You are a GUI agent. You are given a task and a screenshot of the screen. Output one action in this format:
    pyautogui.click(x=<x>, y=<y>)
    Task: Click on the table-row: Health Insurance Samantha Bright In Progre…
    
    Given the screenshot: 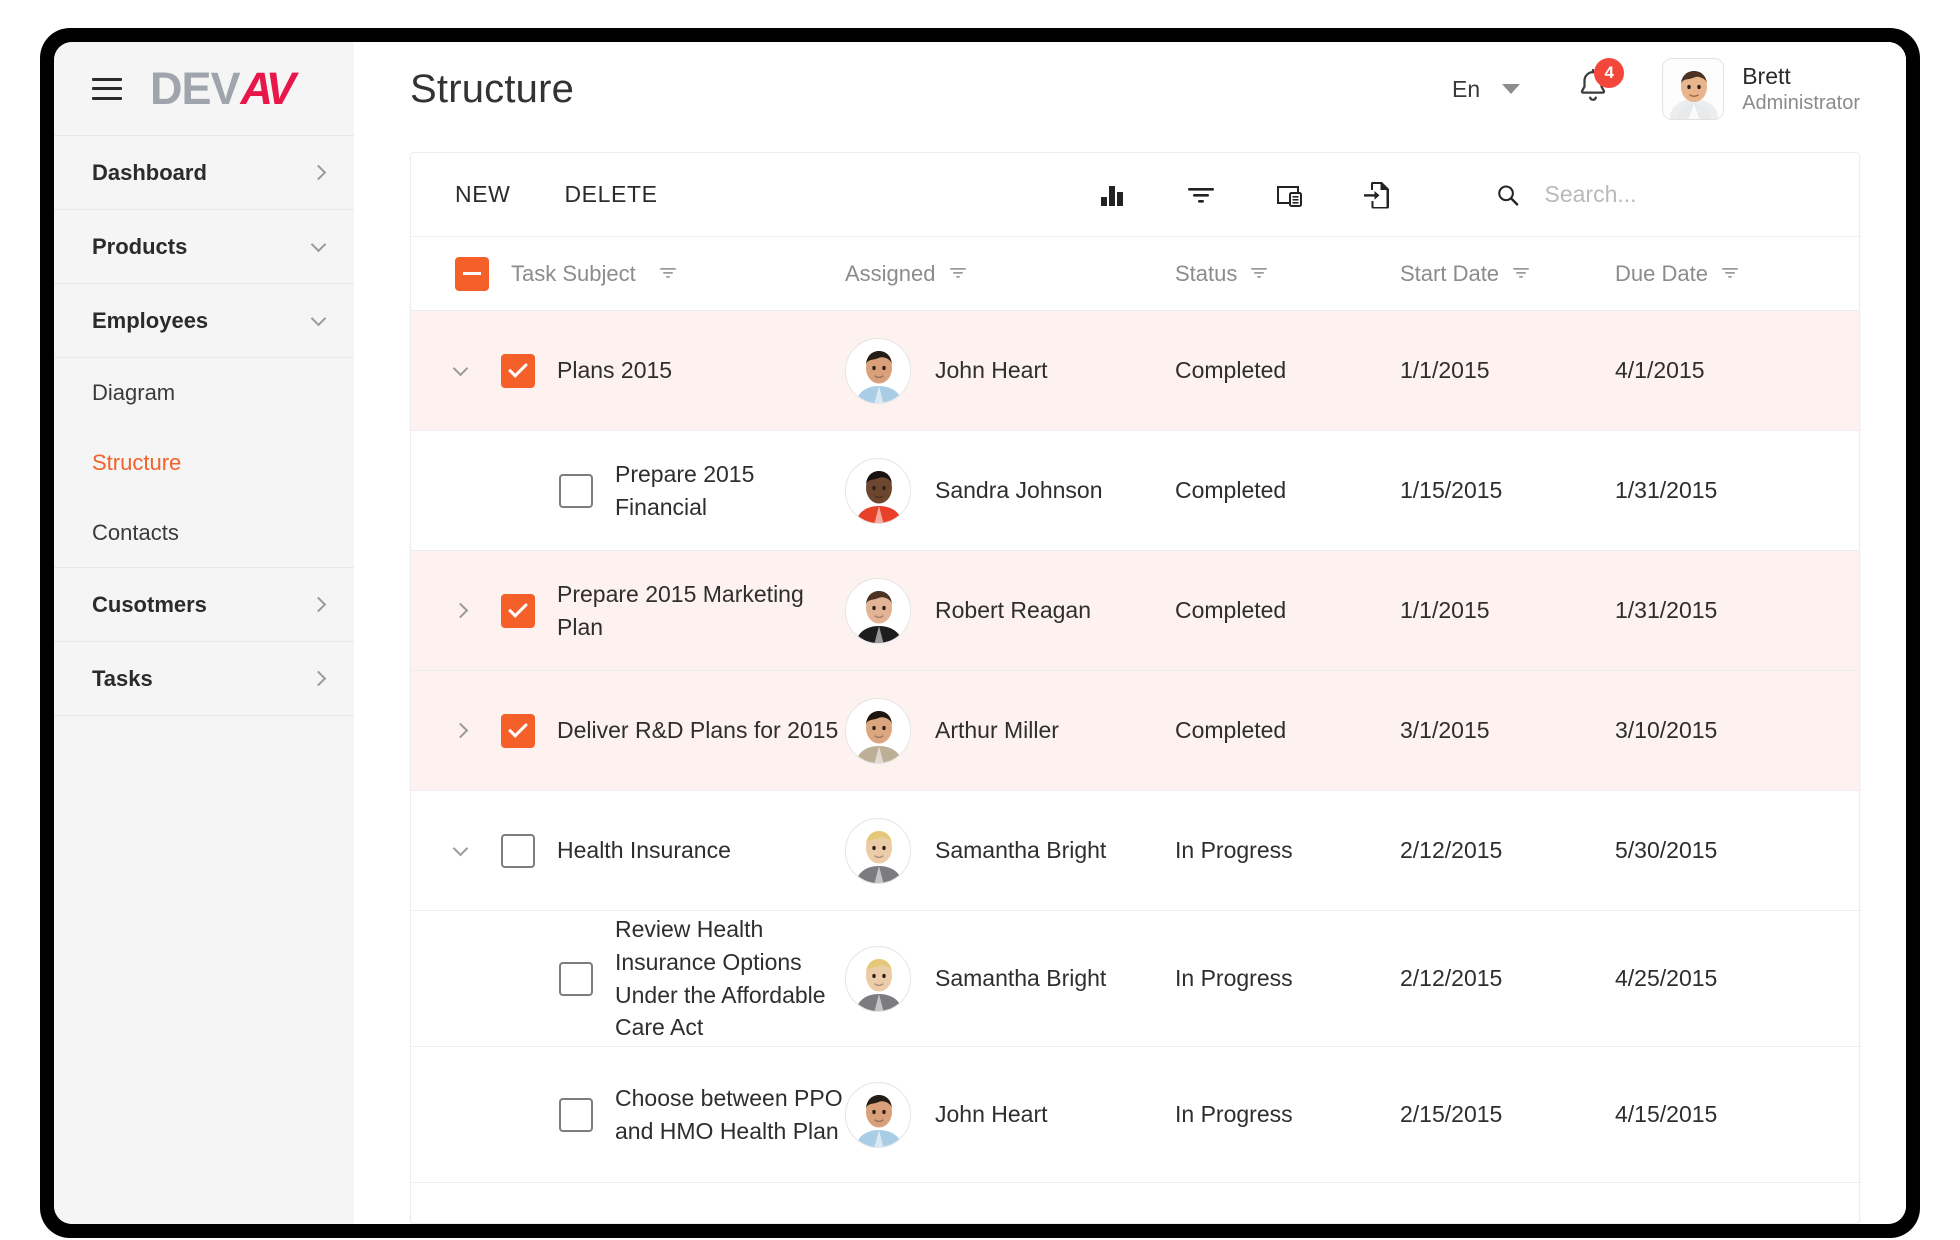 What is the action you would take?
    pyautogui.click(x=1135, y=851)
    